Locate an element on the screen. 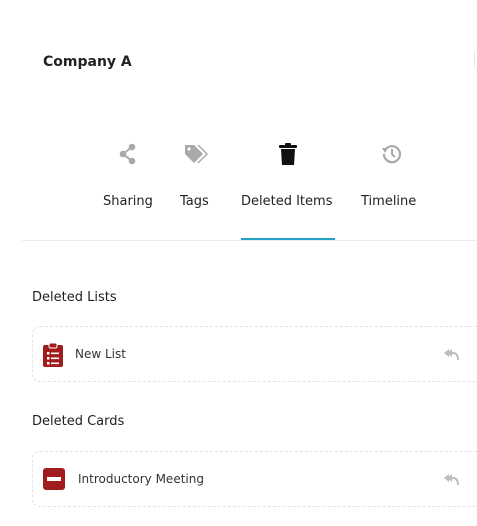 This screenshot has width=477, height=526. deleted-card-name: Introductory Meeting is located at coordinates (141, 479).